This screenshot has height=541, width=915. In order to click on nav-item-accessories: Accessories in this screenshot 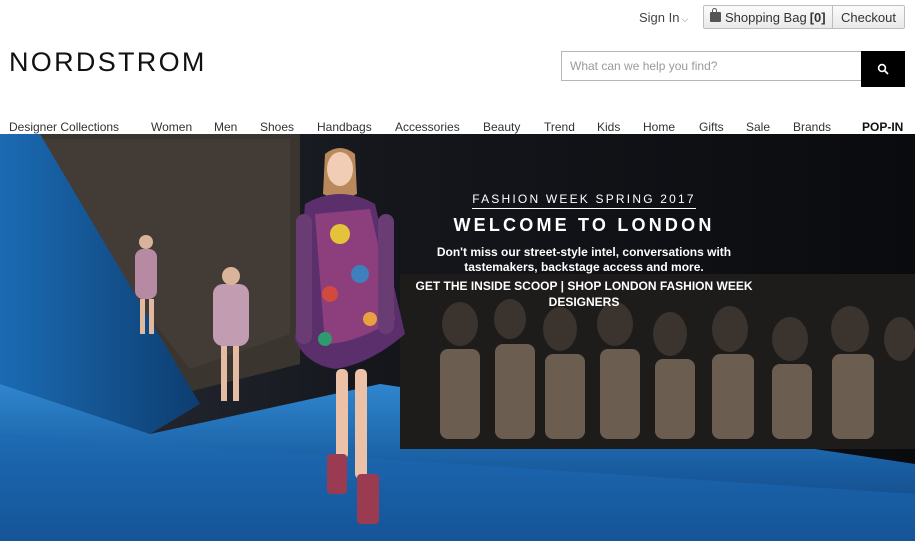, I will do `click(427, 127)`.